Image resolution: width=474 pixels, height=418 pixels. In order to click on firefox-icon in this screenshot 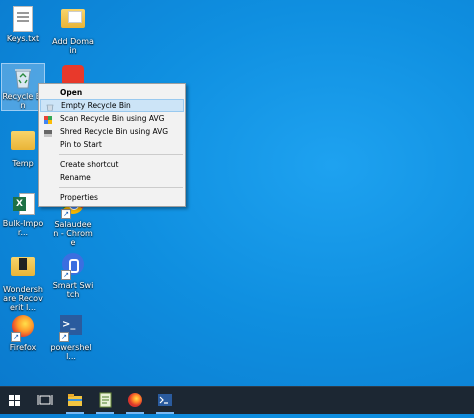, I will do `click(135, 400)`.